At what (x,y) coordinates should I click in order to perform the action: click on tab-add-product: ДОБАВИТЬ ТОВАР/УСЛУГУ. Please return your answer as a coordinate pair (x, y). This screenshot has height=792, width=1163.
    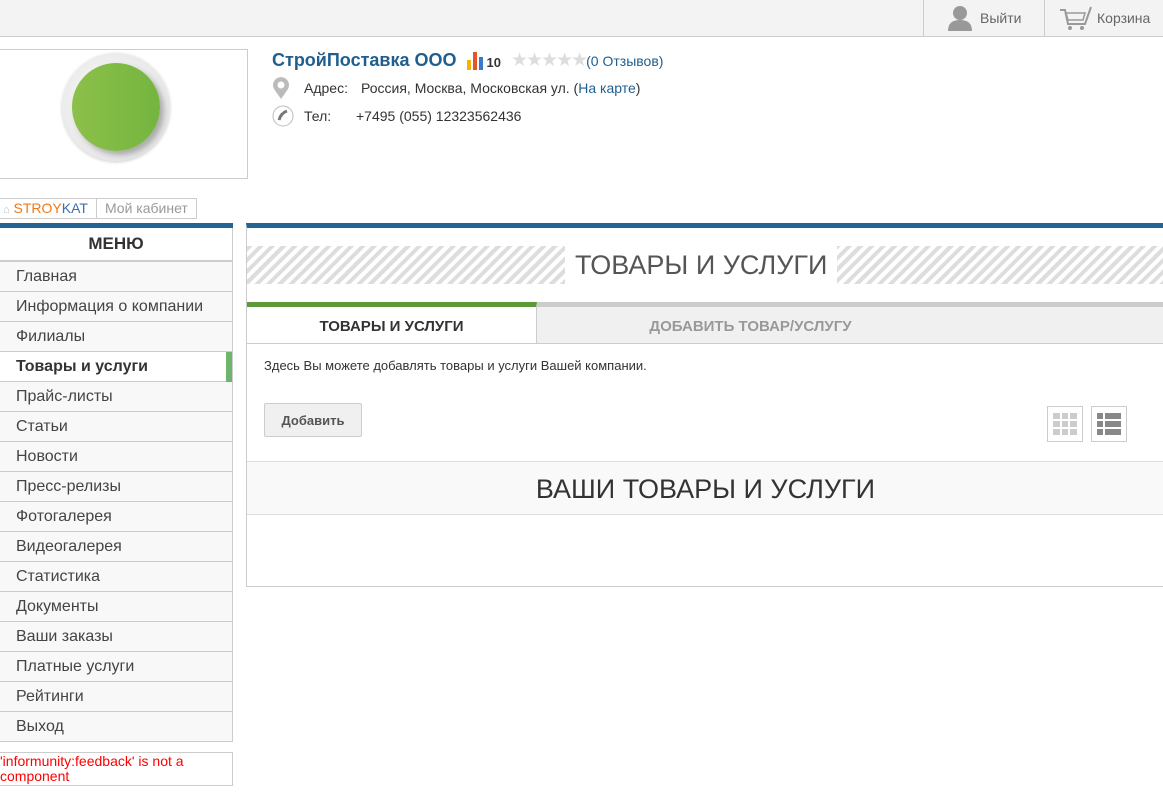
    Looking at the image, I should click on (850, 322).